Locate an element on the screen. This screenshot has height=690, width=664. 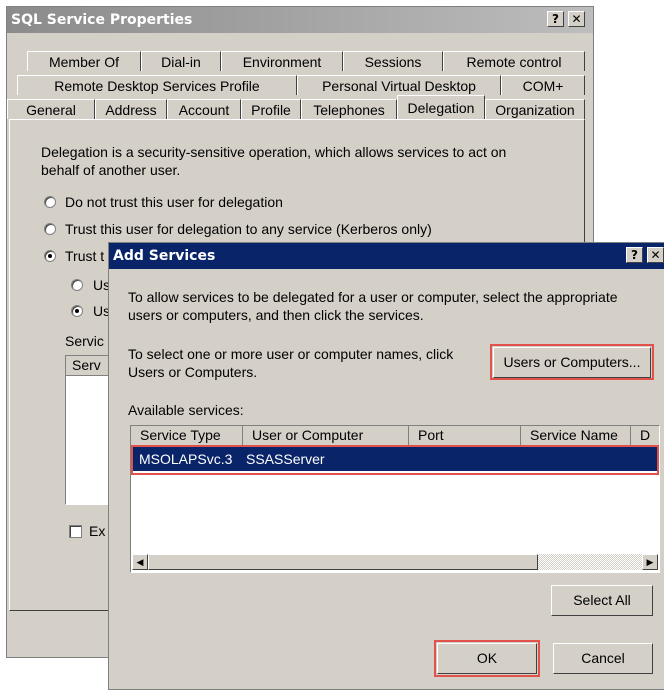
tab-organization: Organization is located at coordinates (535, 109).